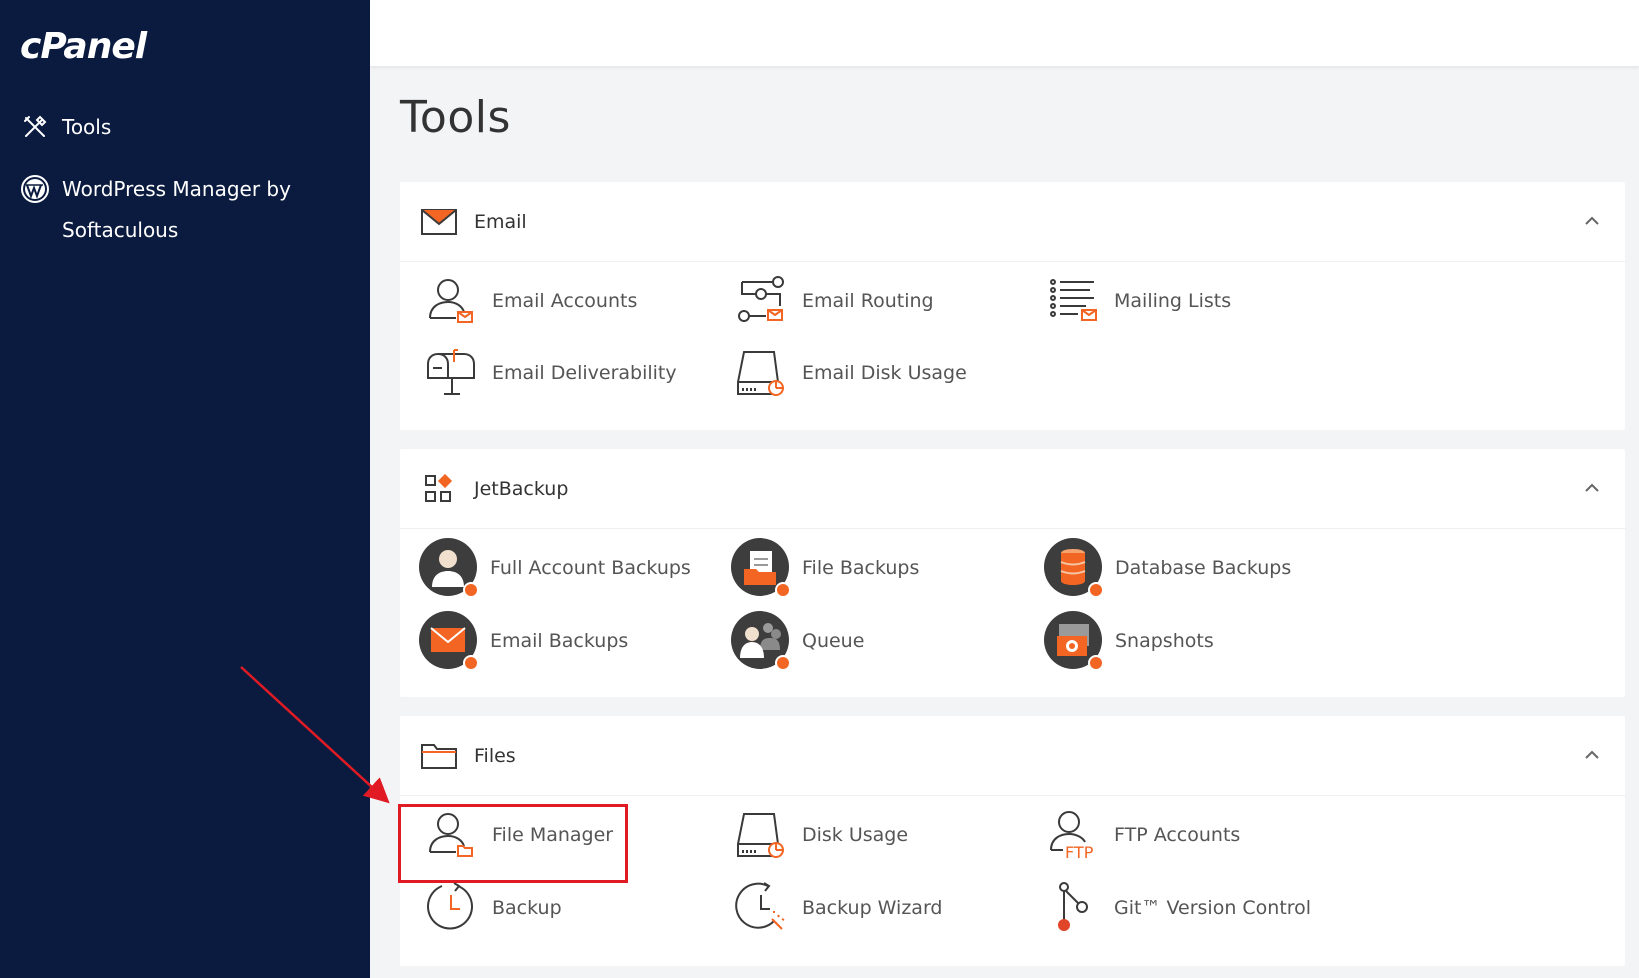 Image resolution: width=1639 pixels, height=978 pixels. What do you see at coordinates (439, 489) in the screenshot?
I see `jetbackup-icon` at bounding box center [439, 489].